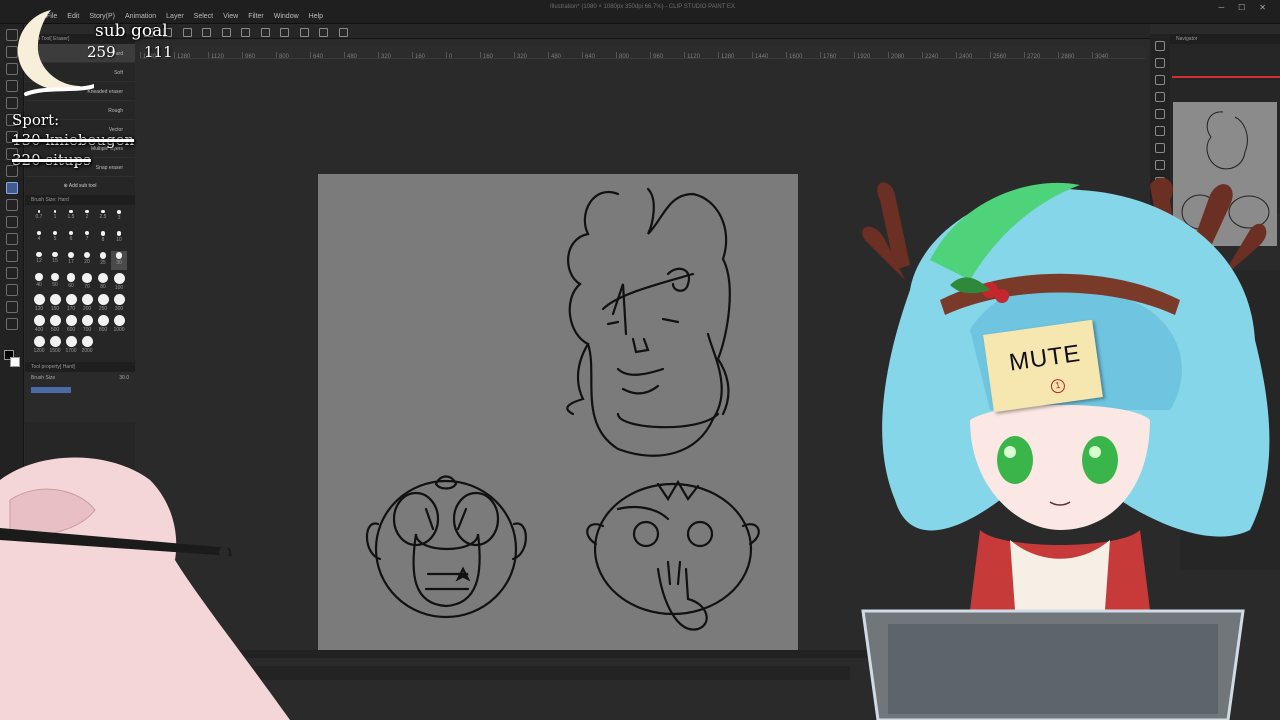 Image resolution: width=1280 pixels, height=720 pixels. Describe the element at coordinates (1045, 358) in the screenshot. I see `mute-label: MUTE` at that location.